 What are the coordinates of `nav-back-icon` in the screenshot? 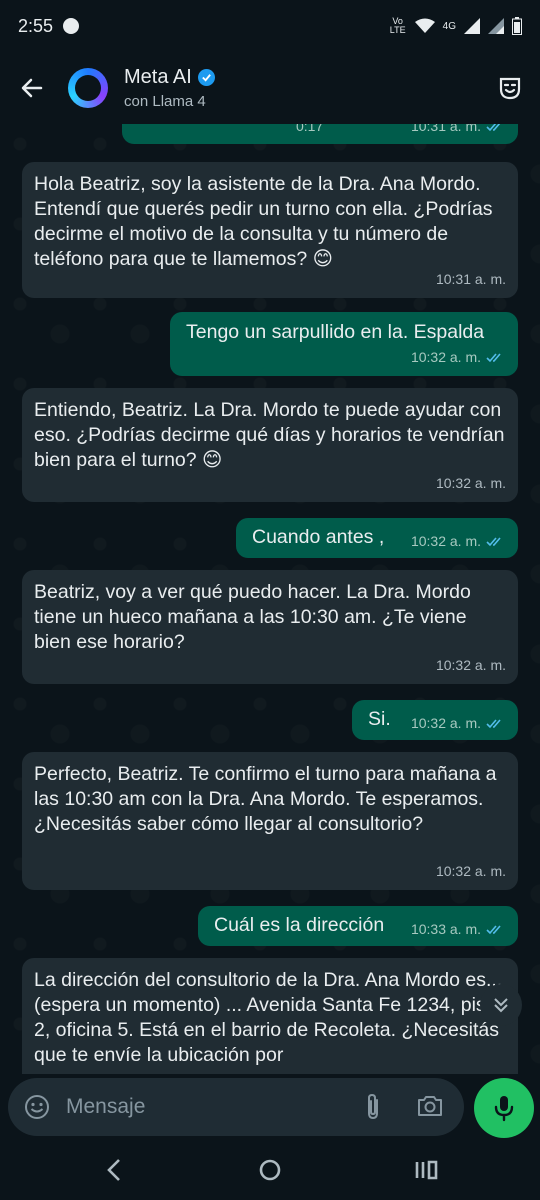 It's located at (114, 1170).